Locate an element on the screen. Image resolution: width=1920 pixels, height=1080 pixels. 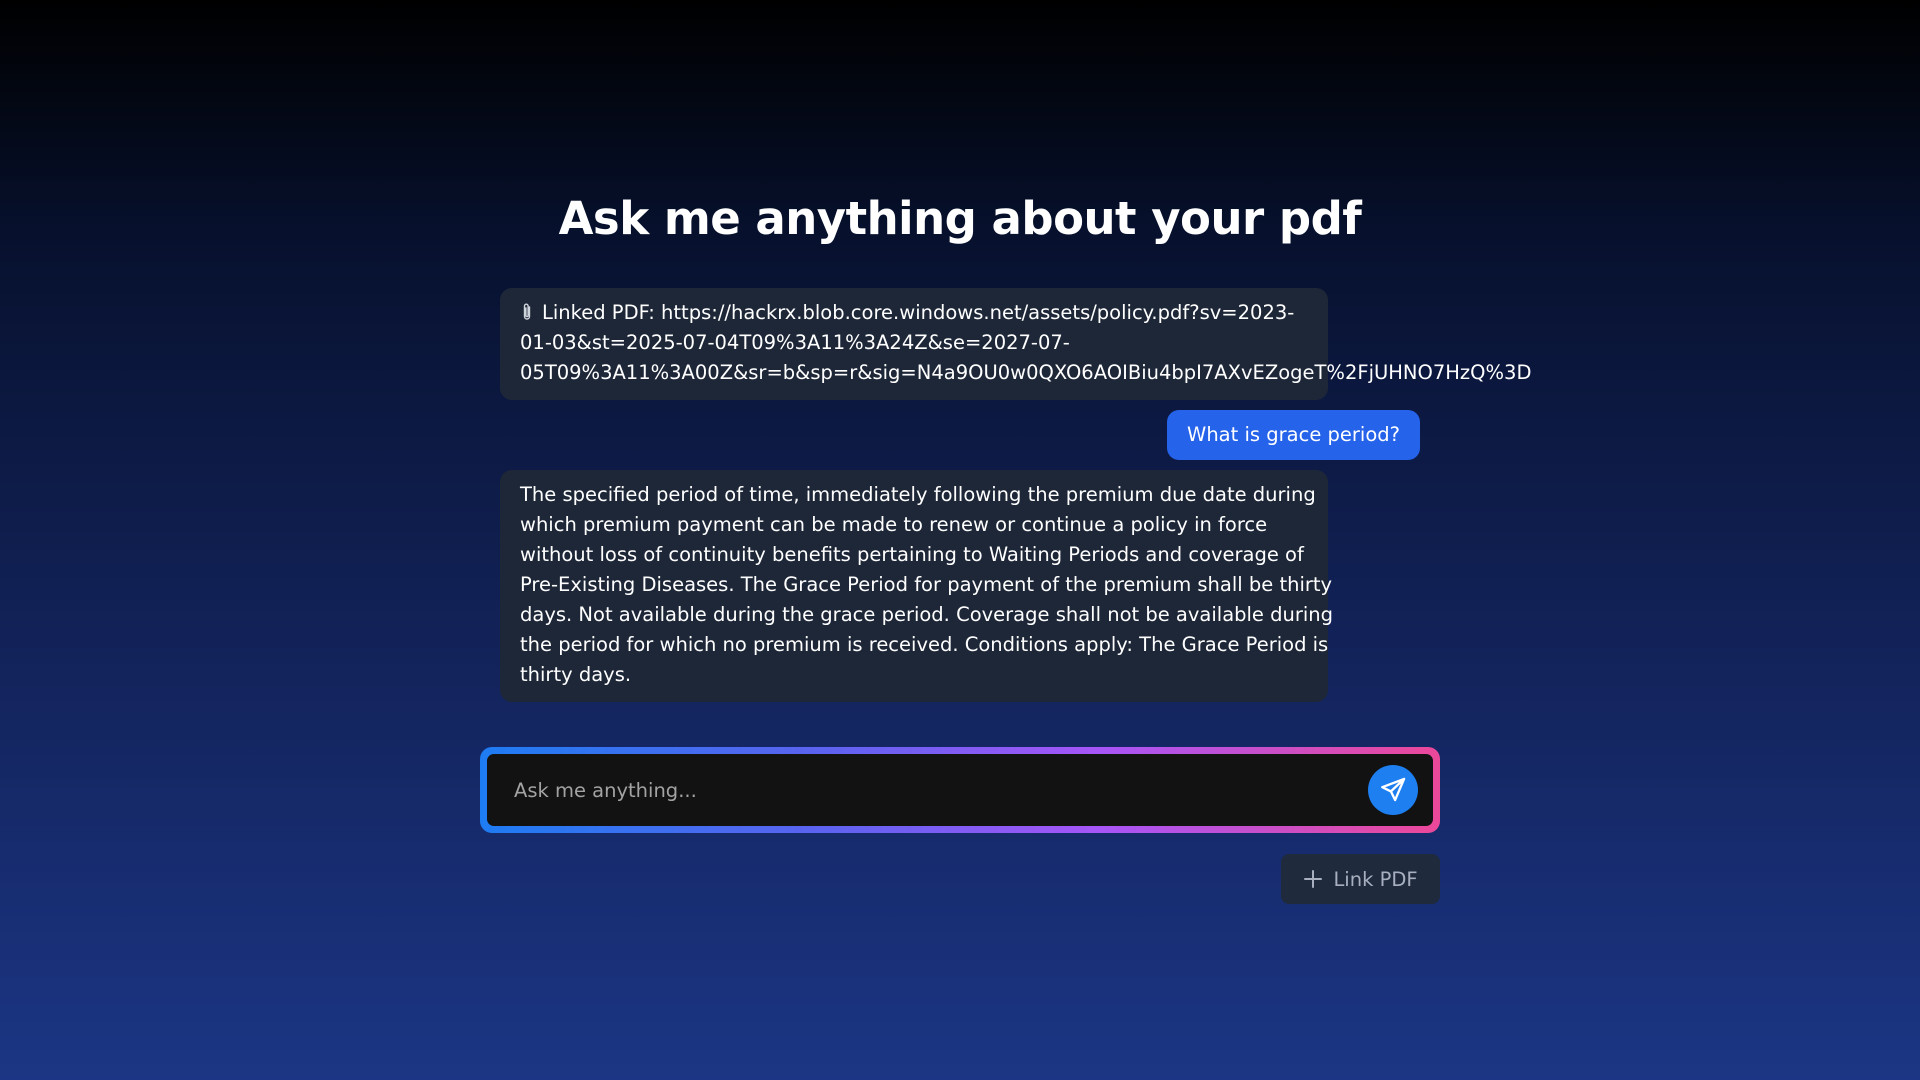
user-message: What is grace period? is located at coordinates (1293, 435).